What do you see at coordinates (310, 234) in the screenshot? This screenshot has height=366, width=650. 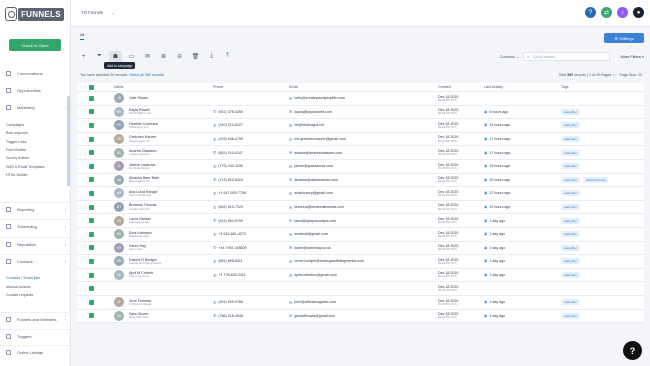 I see `email-value: emalkalt@gmail.com` at bounding box center [310, 234].